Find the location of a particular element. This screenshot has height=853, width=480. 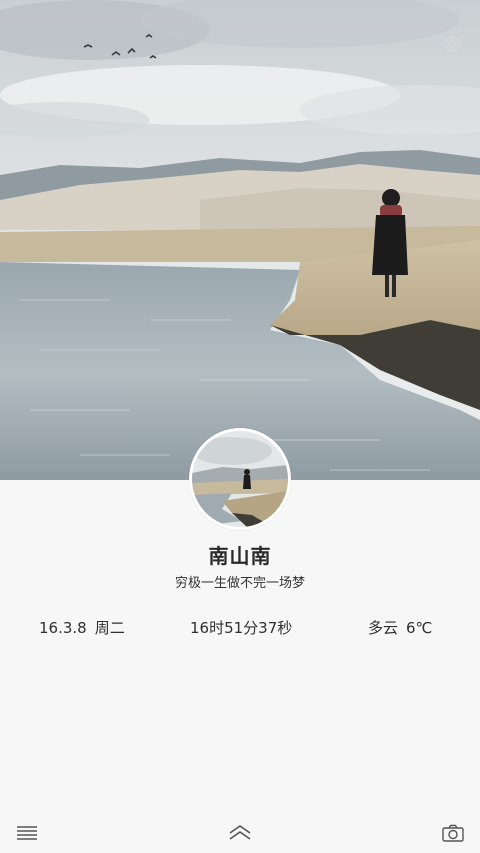

profile-name: 南山南 is located at coordinates (240, 556).